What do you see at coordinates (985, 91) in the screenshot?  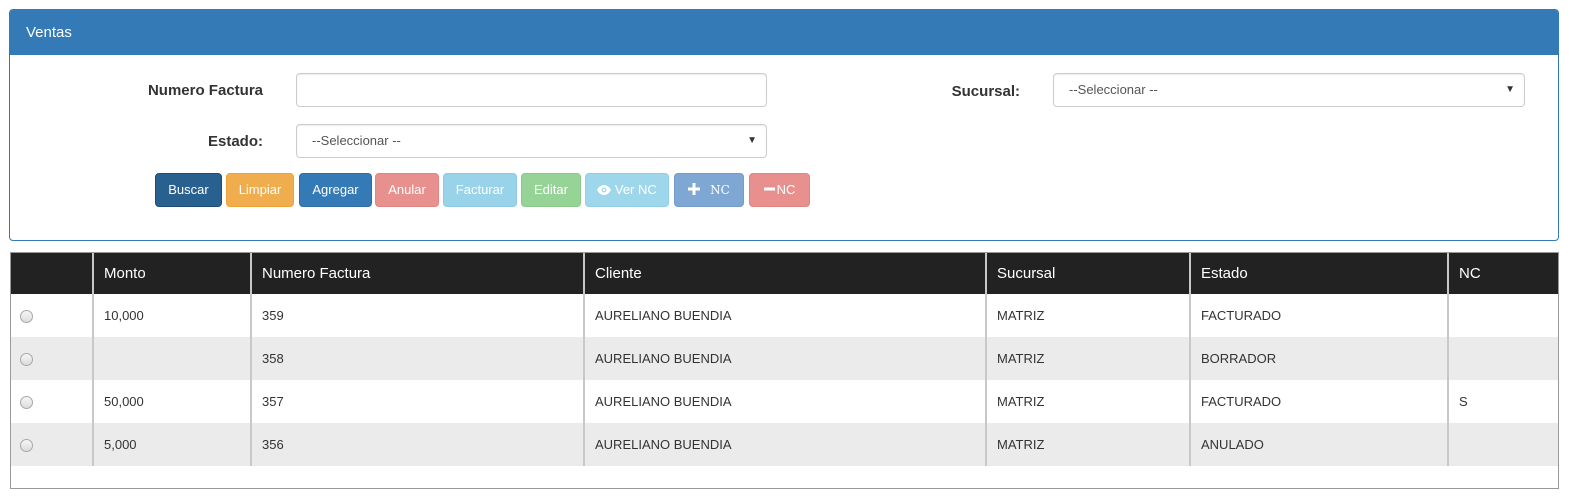 I see `sucursal-label: Sucursal:` at bounding box center [985, 91].